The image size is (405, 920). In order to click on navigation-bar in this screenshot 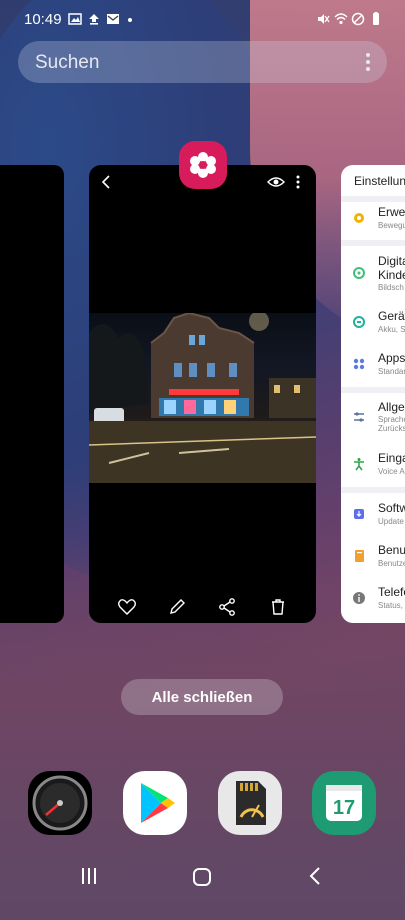, I will do `click(202, 875)`.